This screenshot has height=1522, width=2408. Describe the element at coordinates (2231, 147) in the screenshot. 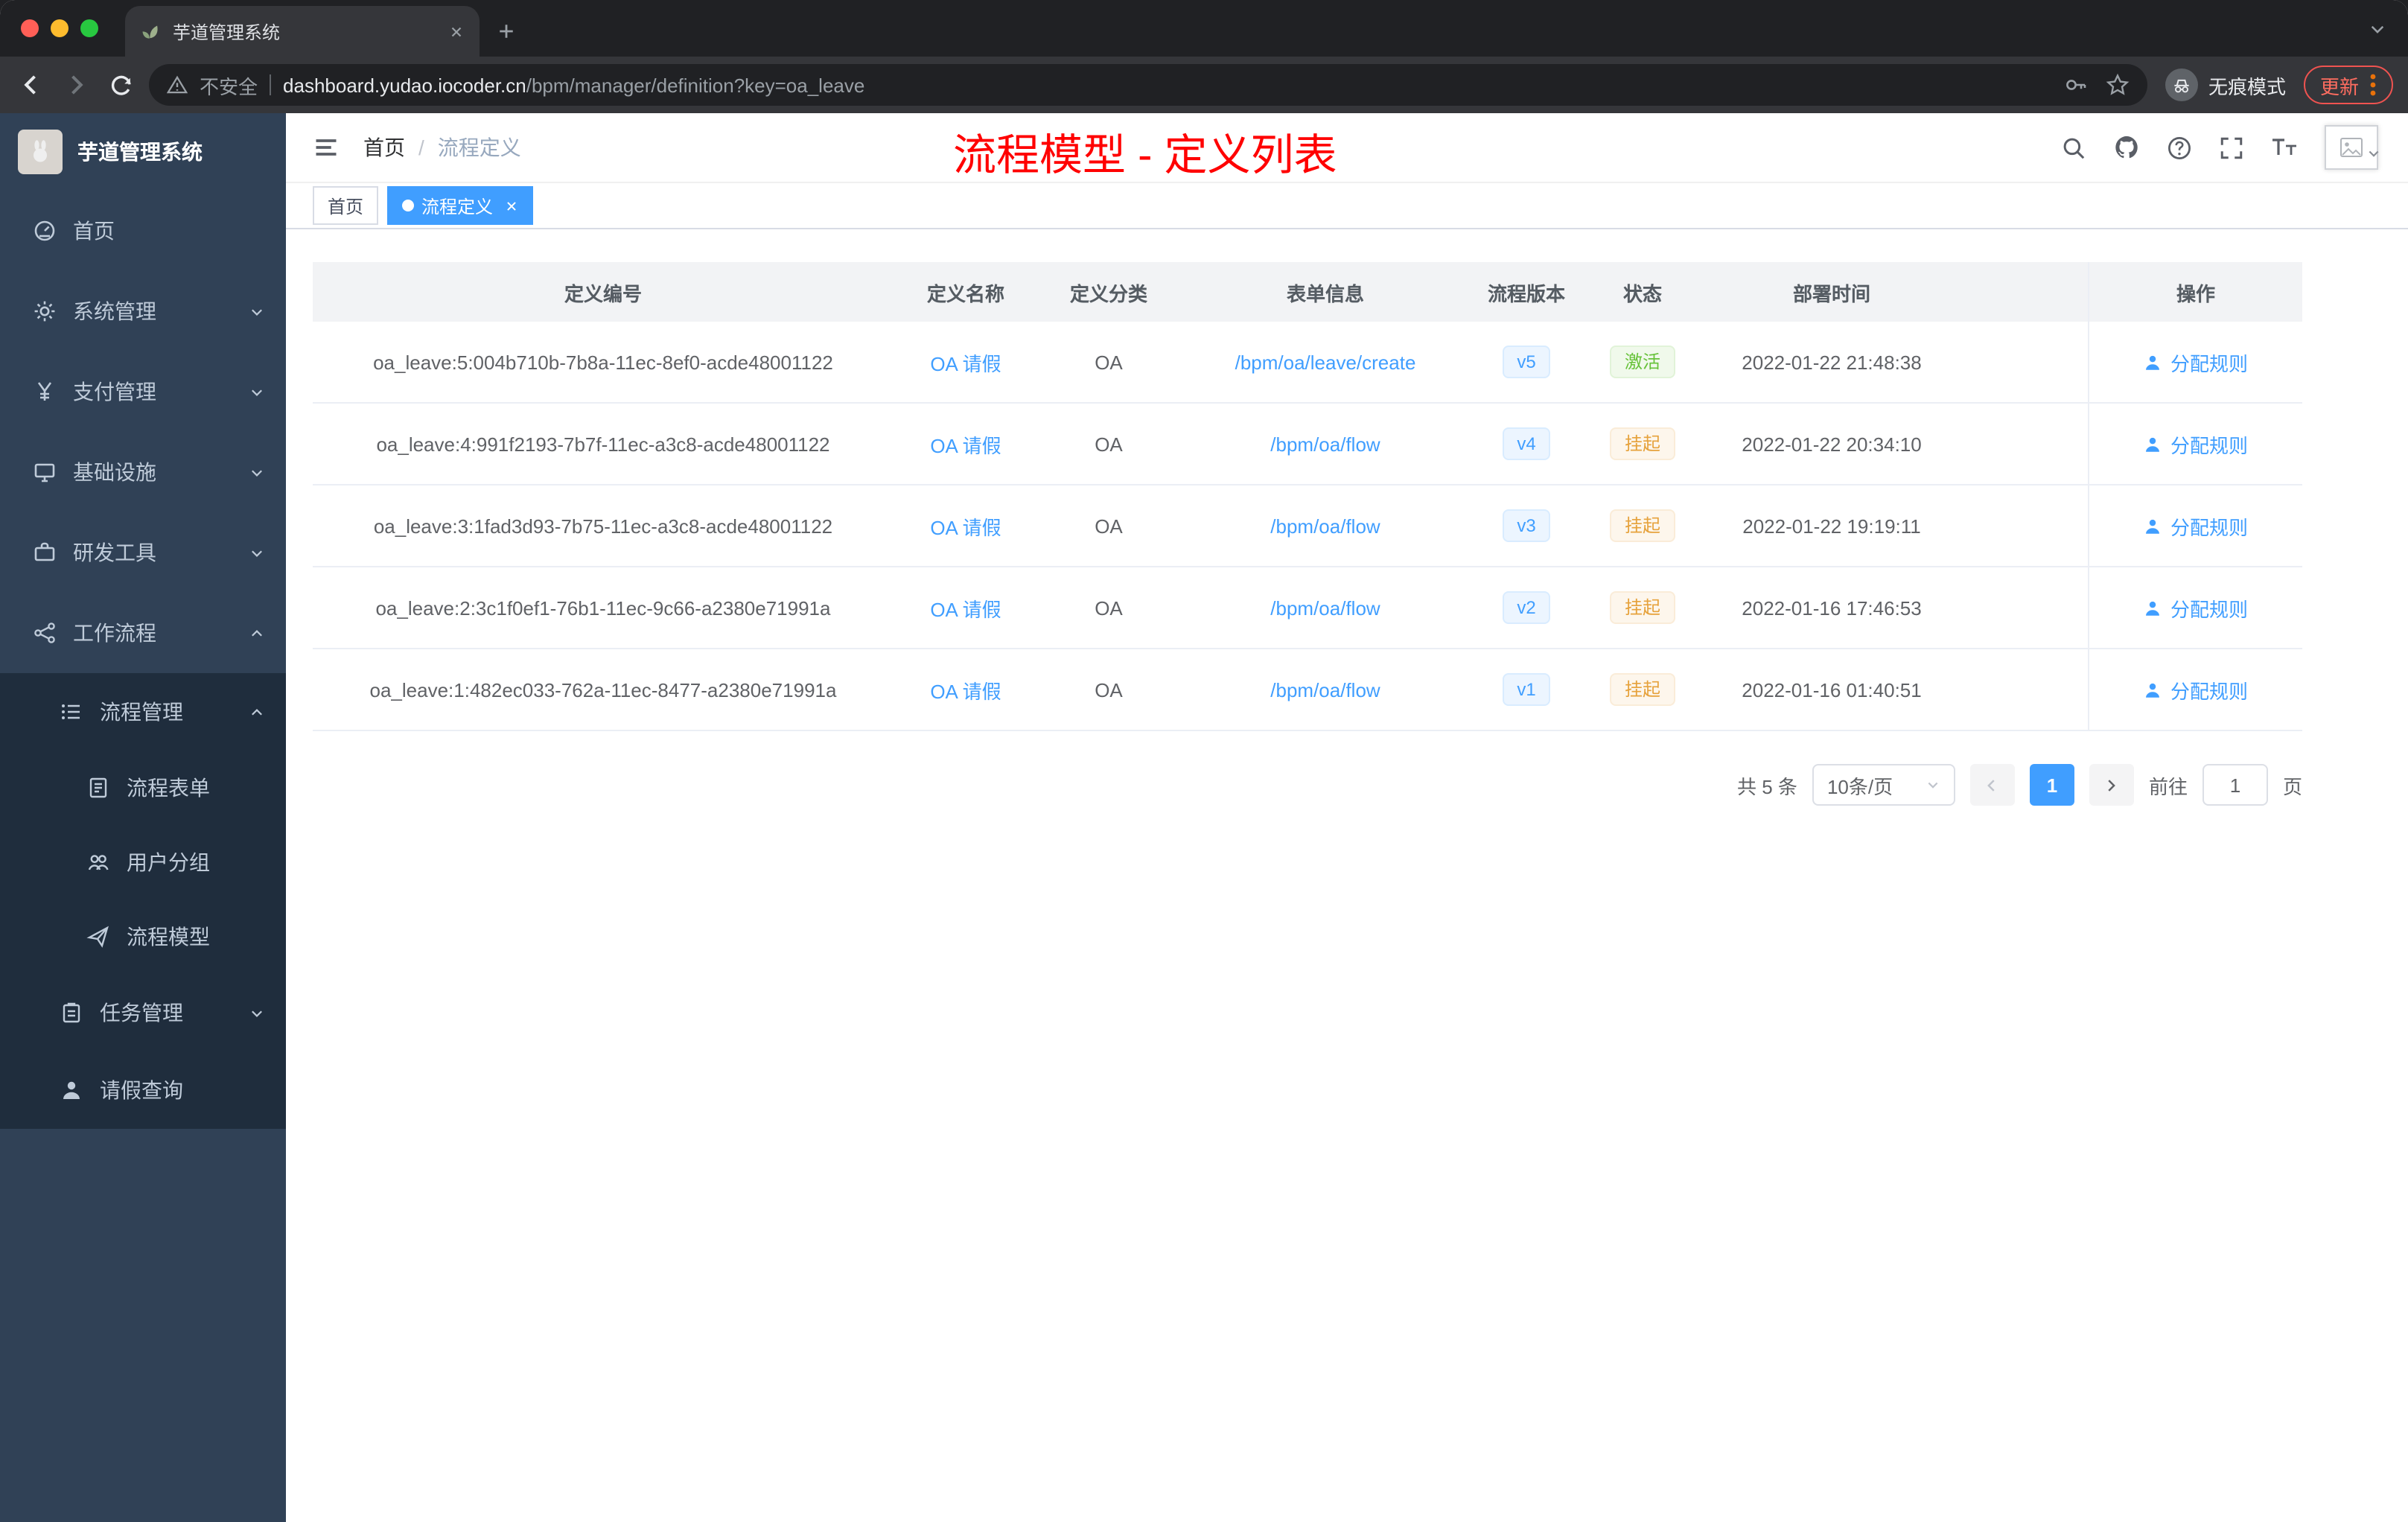

I see `fullscreen-icon` at that location.